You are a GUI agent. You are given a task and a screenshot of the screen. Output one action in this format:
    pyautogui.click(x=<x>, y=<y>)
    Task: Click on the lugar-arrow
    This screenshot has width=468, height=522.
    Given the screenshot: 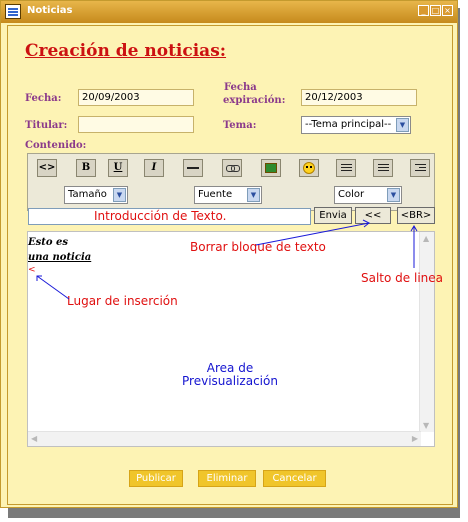 What is the action you would take?
    pyautogui.click(x=53, y=287)
    